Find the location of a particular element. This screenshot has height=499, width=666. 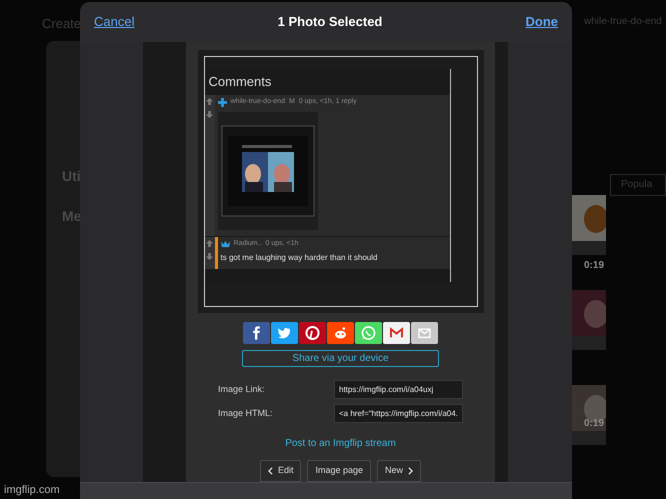

envelope-icon is located at coordinates (396, 333).